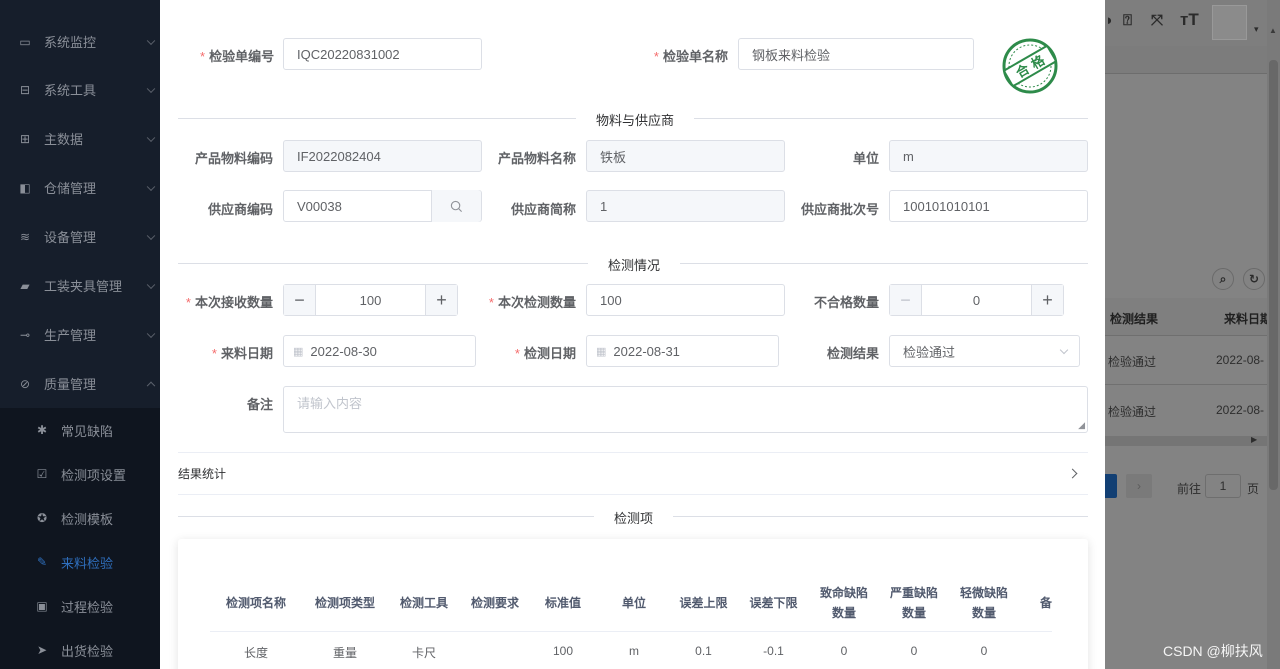 This screenshot has width=1280, height=669. Describe the element at coordinates (80, 187) in the screenshot. I see `sidebar-item-warehouse: ◧ 仓储管理` at that location.